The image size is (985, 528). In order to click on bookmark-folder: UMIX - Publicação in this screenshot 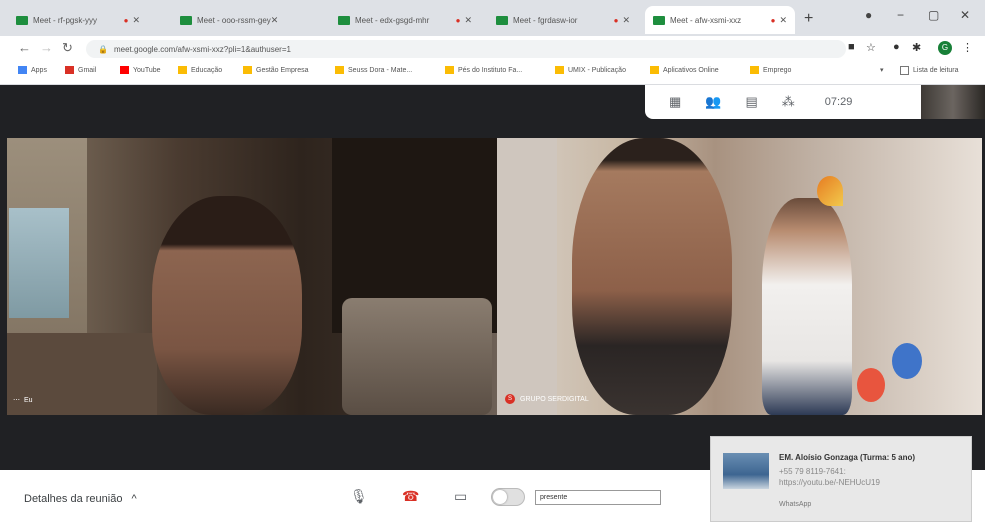, I will do `click(590, 70)`.